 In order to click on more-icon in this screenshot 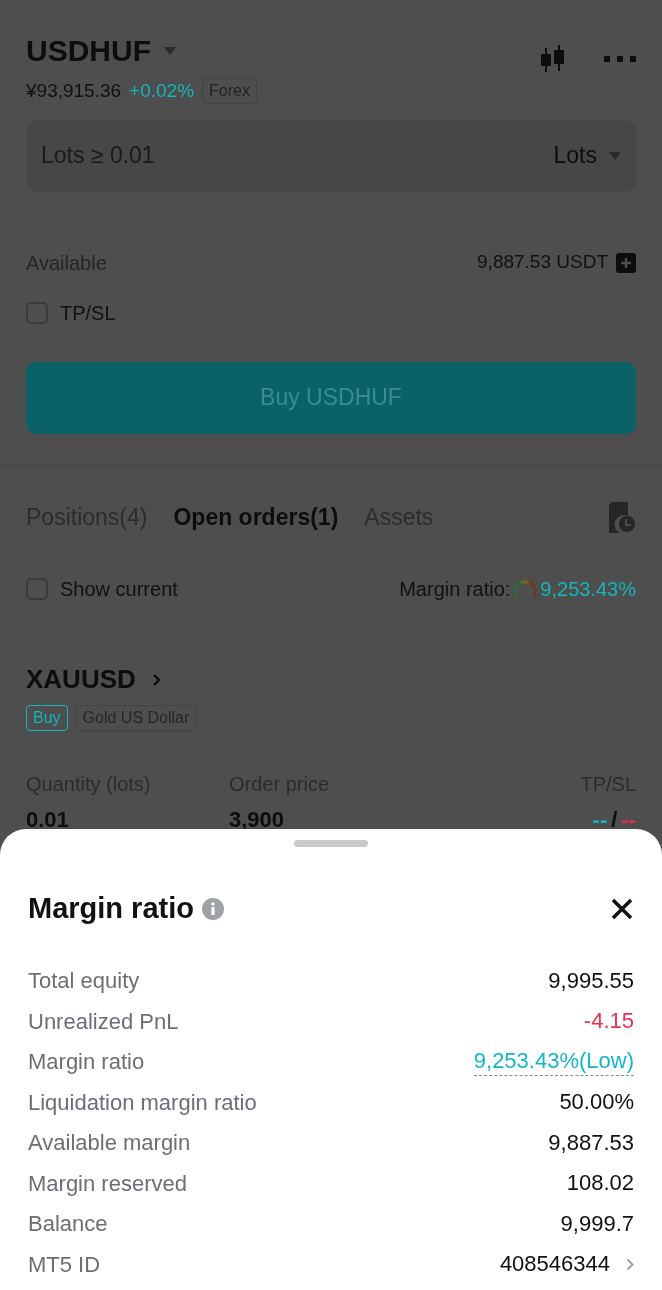, I will do `click(620, 59)`.